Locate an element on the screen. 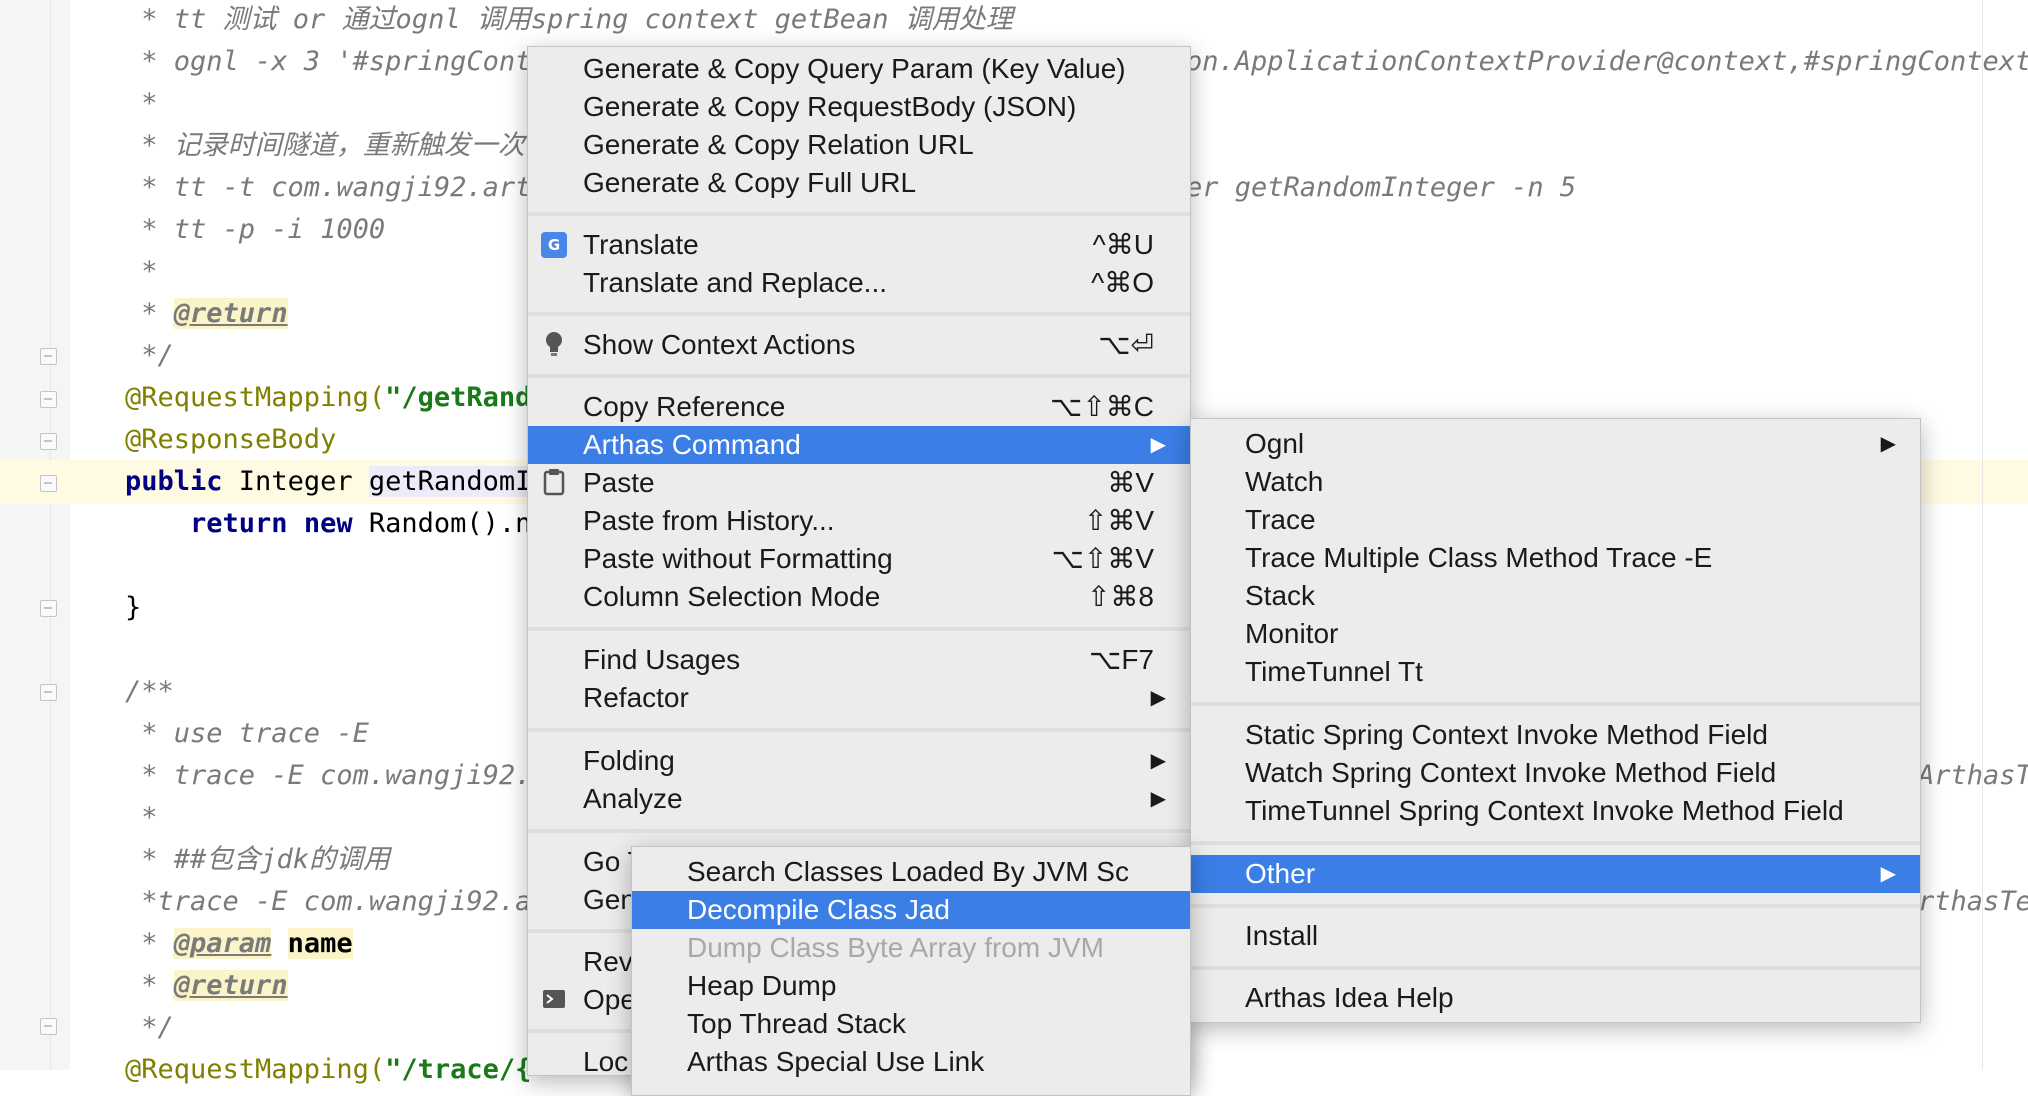 The image size is (2028, 1096). menu-item-paste-without-formatting: Paste without Formatting ⌥⇧⌘V is located at coordinates (859, 559).